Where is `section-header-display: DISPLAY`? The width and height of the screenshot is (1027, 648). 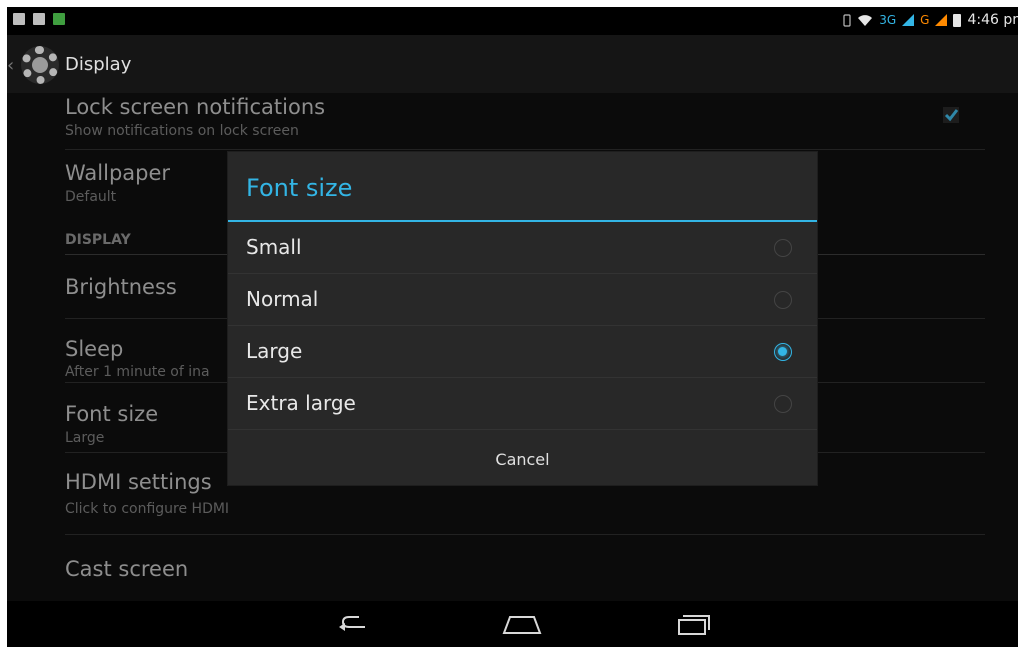
section-header-display: DISPLAY is located at coordinates (98, 240).